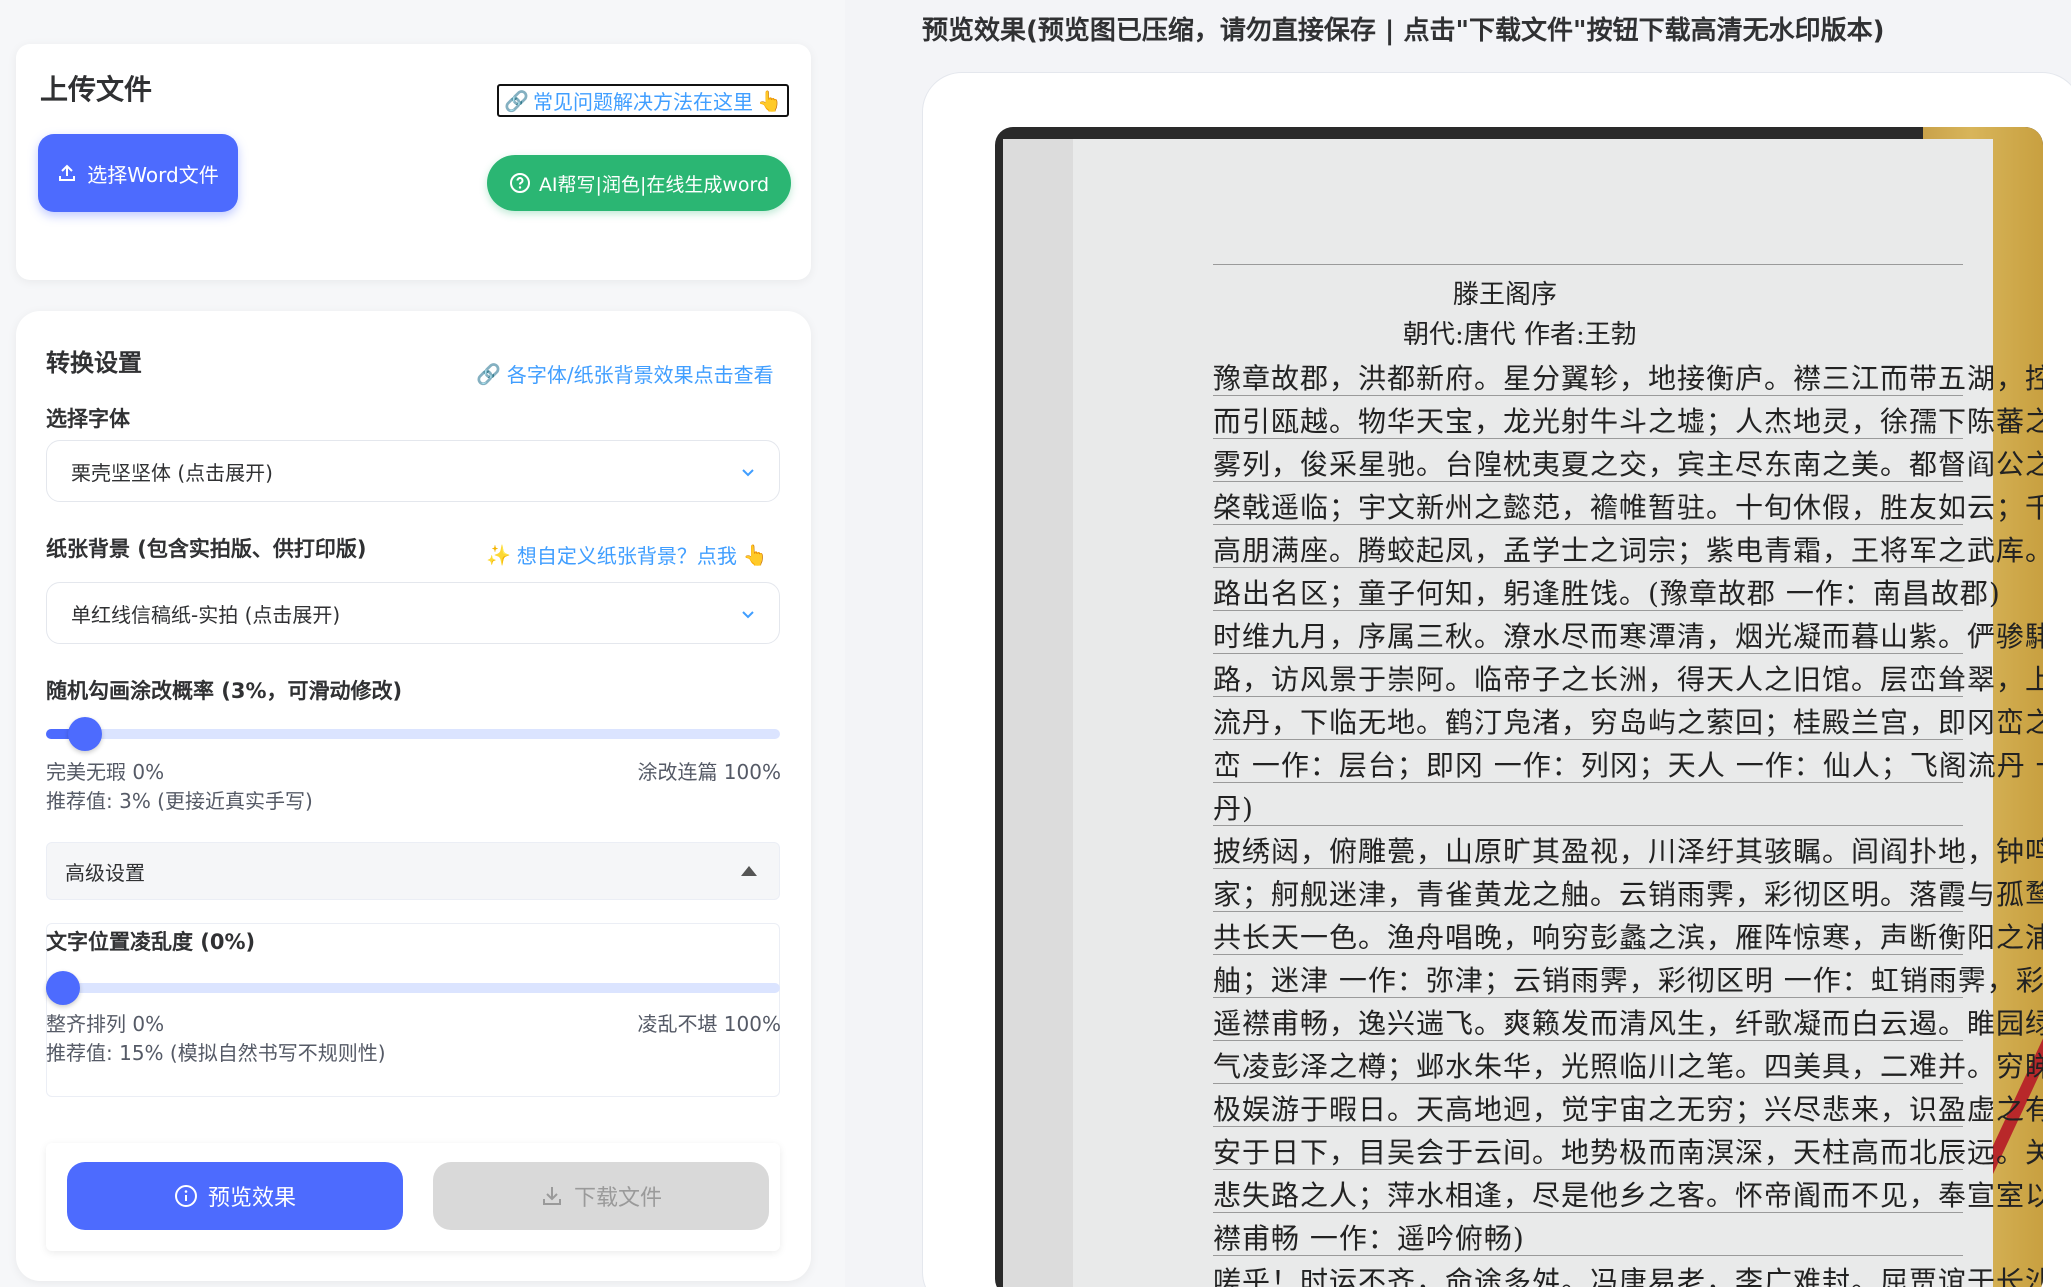 This screenshot has height=1287, width=2071. What do you see at coordinates (413, 988) in the screenshot?
I see `jitter-slider` at bounding box center [413, 988].